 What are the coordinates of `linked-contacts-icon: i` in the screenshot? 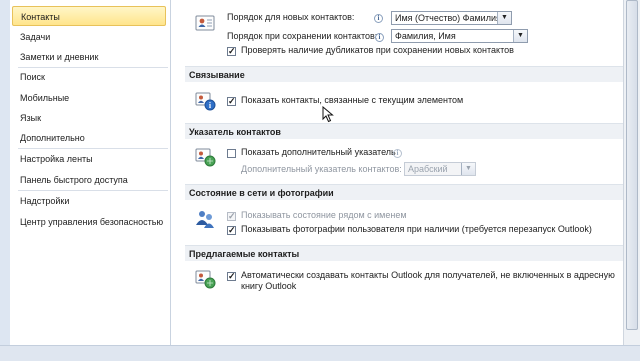 It's located at (205, 101).